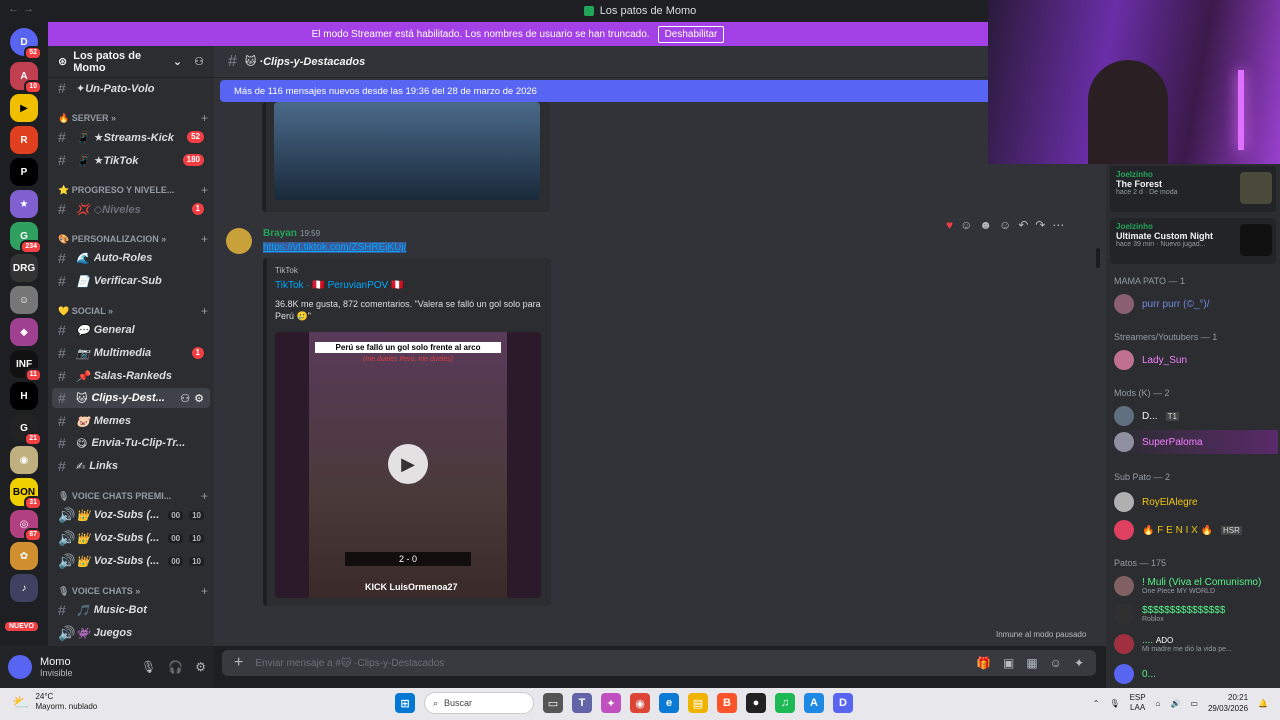  I want to click on video-thumbnail, so click(407, 151).